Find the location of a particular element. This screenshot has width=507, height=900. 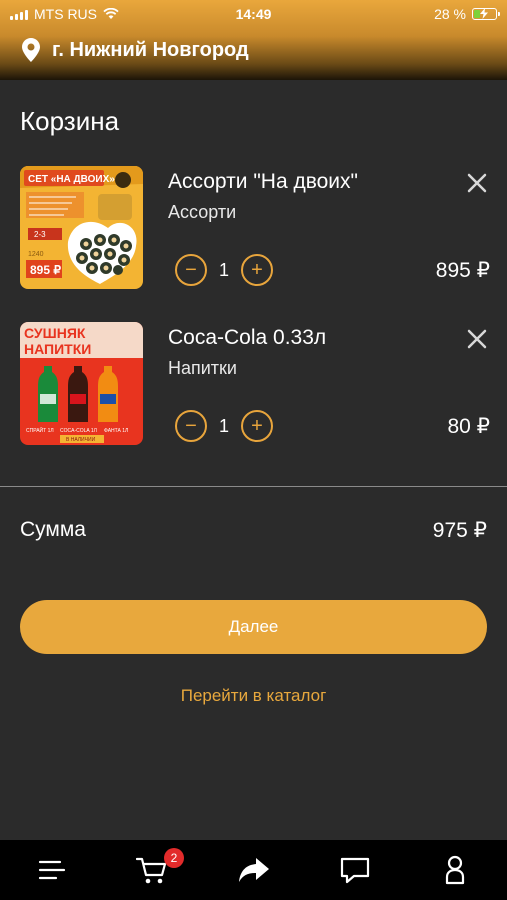

image-caption: В НАЛИЧИИ is located at coordinates (81, 440).